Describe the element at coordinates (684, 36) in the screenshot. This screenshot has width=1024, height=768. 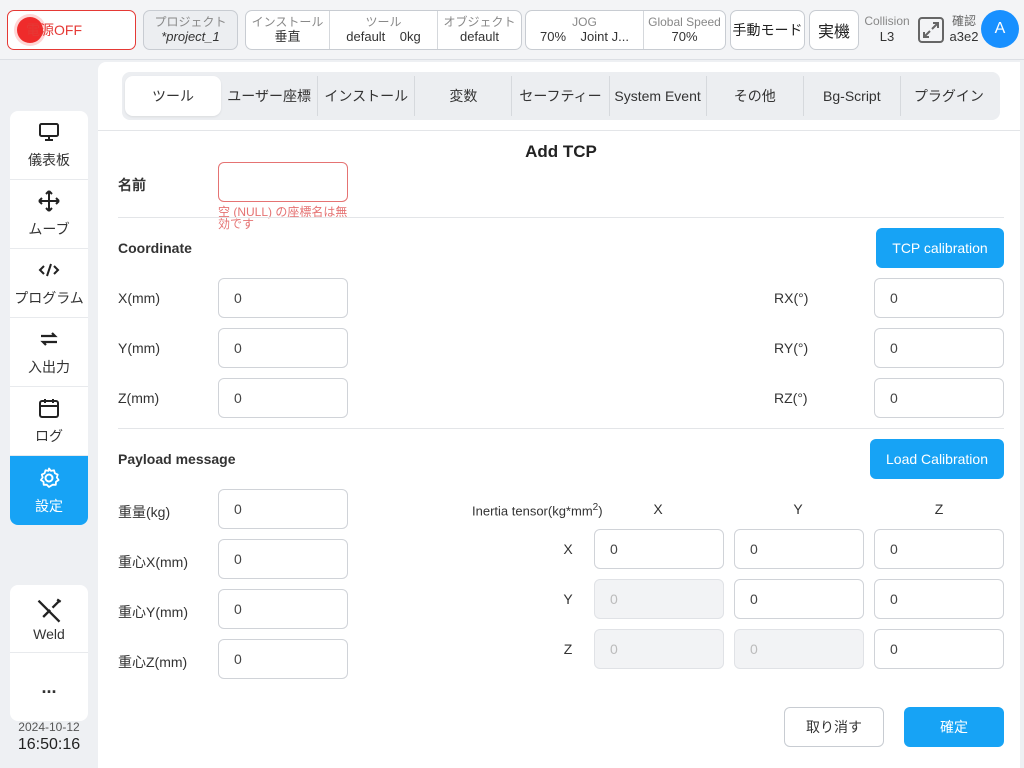
I see `speed-value: 70%` at that location.